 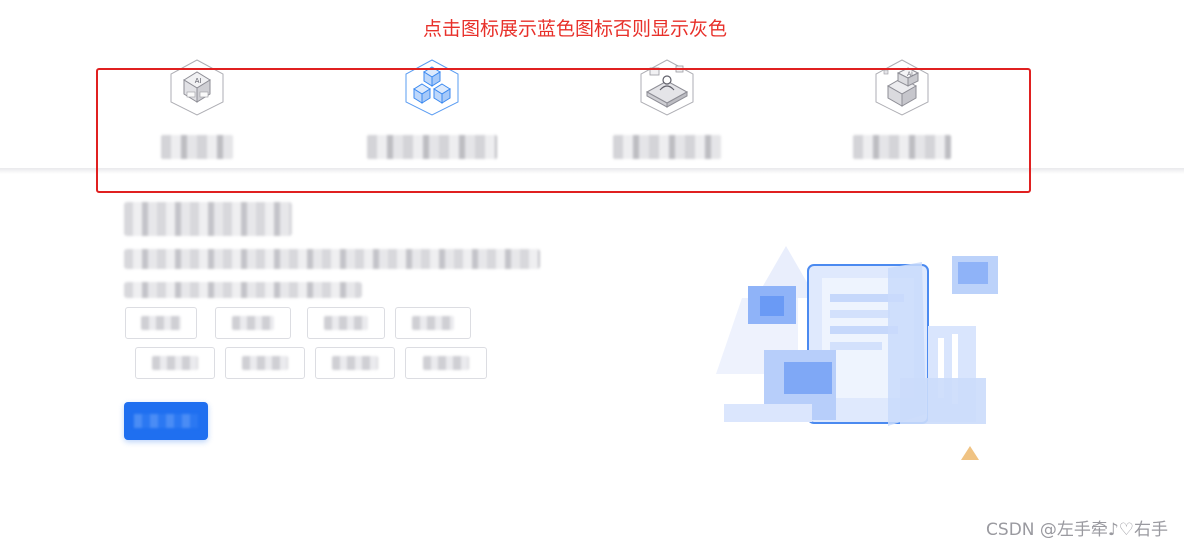 What do you see at coordinates (857, 353) in the screenshot?
I see `hero-illustration` at bounding box center [857, 353].